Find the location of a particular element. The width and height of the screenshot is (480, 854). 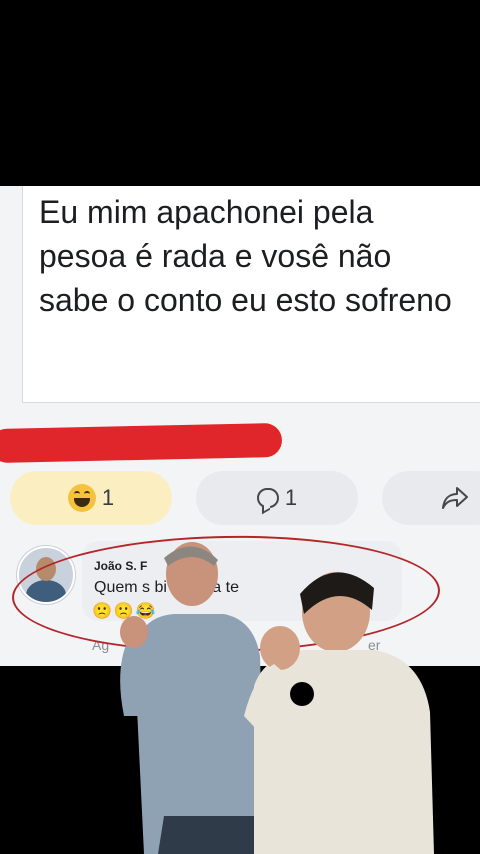

laughing-emoji-icon is located at coordinates (81, 498).